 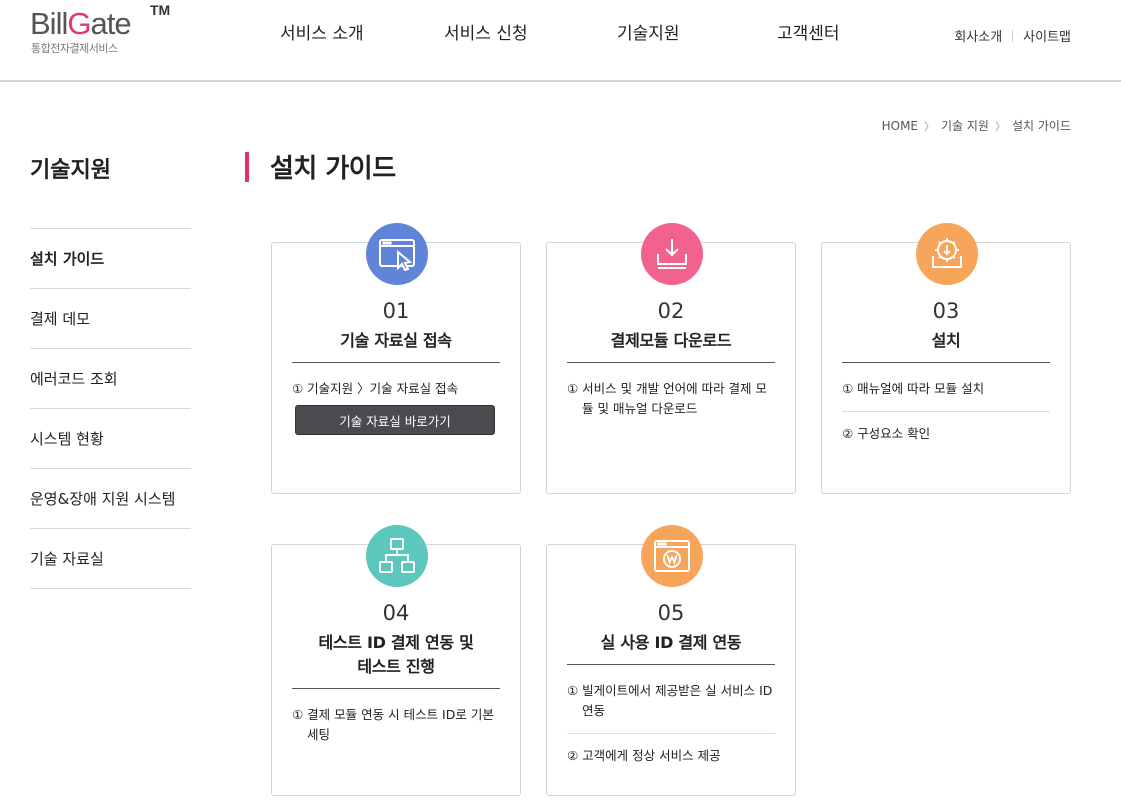 I want to click on utility-links: 회사소개 사이트맵, so click(x=1012, y=35).